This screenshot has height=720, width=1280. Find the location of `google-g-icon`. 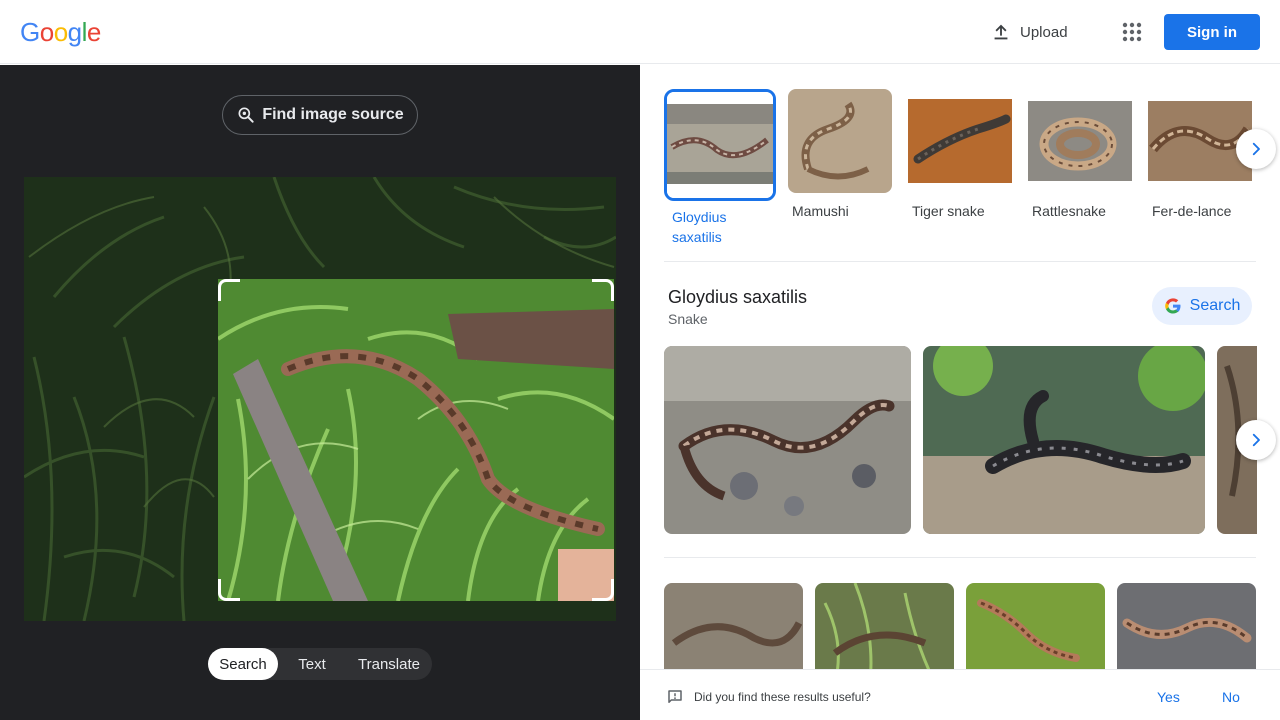

google-g-icon is located at coordinates (1172, 306).